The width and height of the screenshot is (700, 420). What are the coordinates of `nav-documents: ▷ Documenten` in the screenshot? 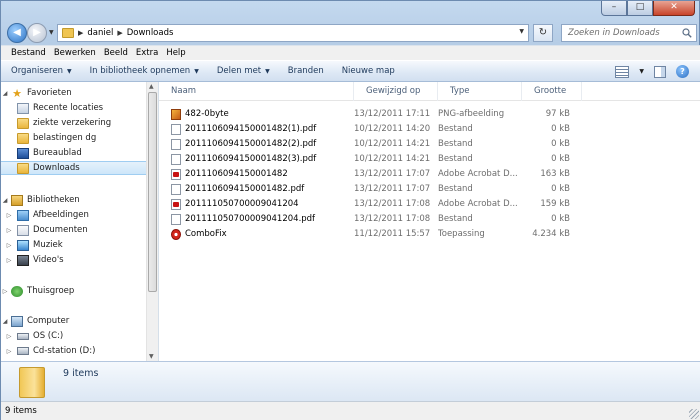 It's located at (73, 230).